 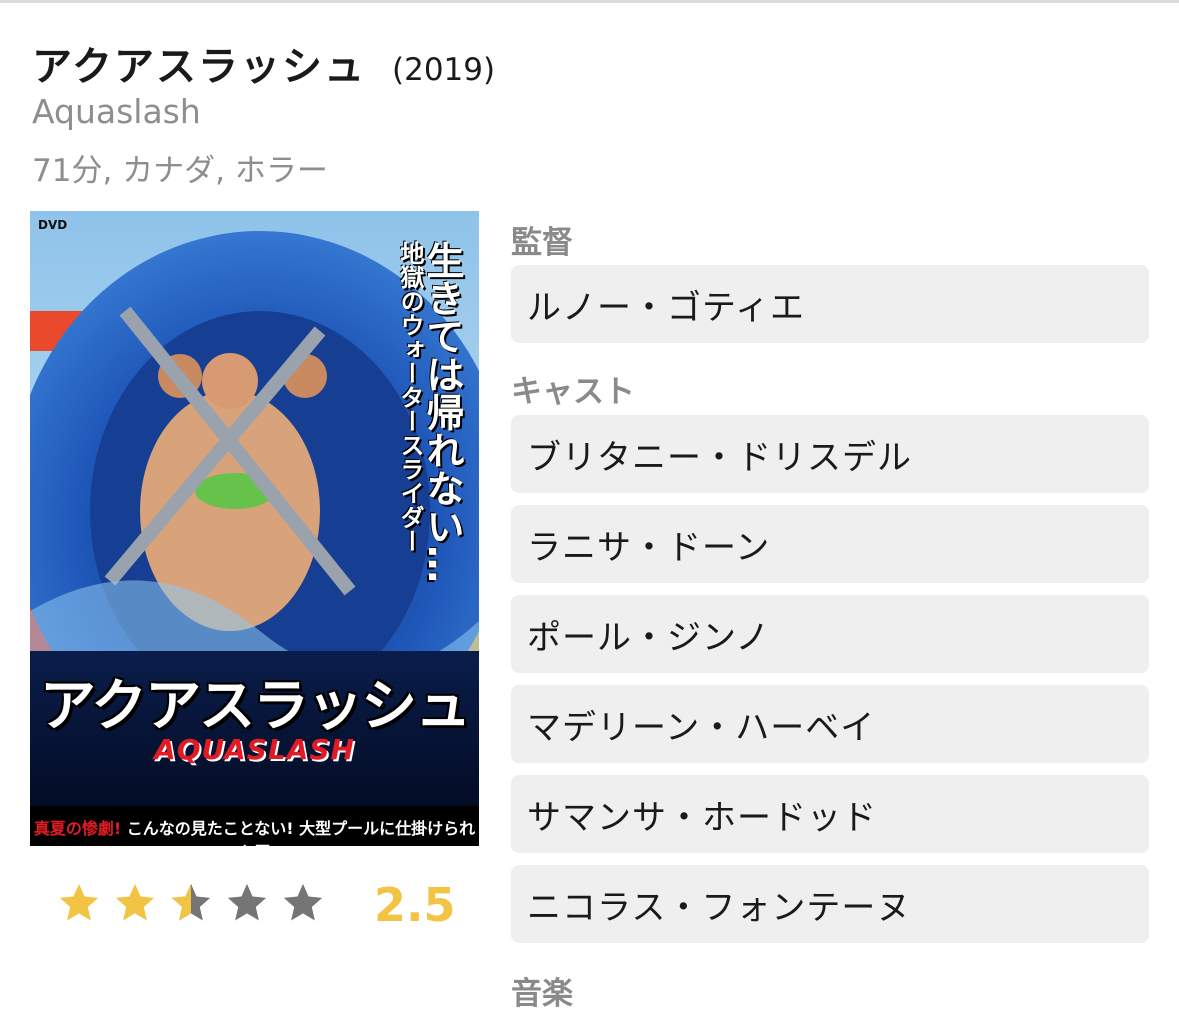 I want to click on cast-chip: ポール・ジンノ, so click(x=830, y=634).